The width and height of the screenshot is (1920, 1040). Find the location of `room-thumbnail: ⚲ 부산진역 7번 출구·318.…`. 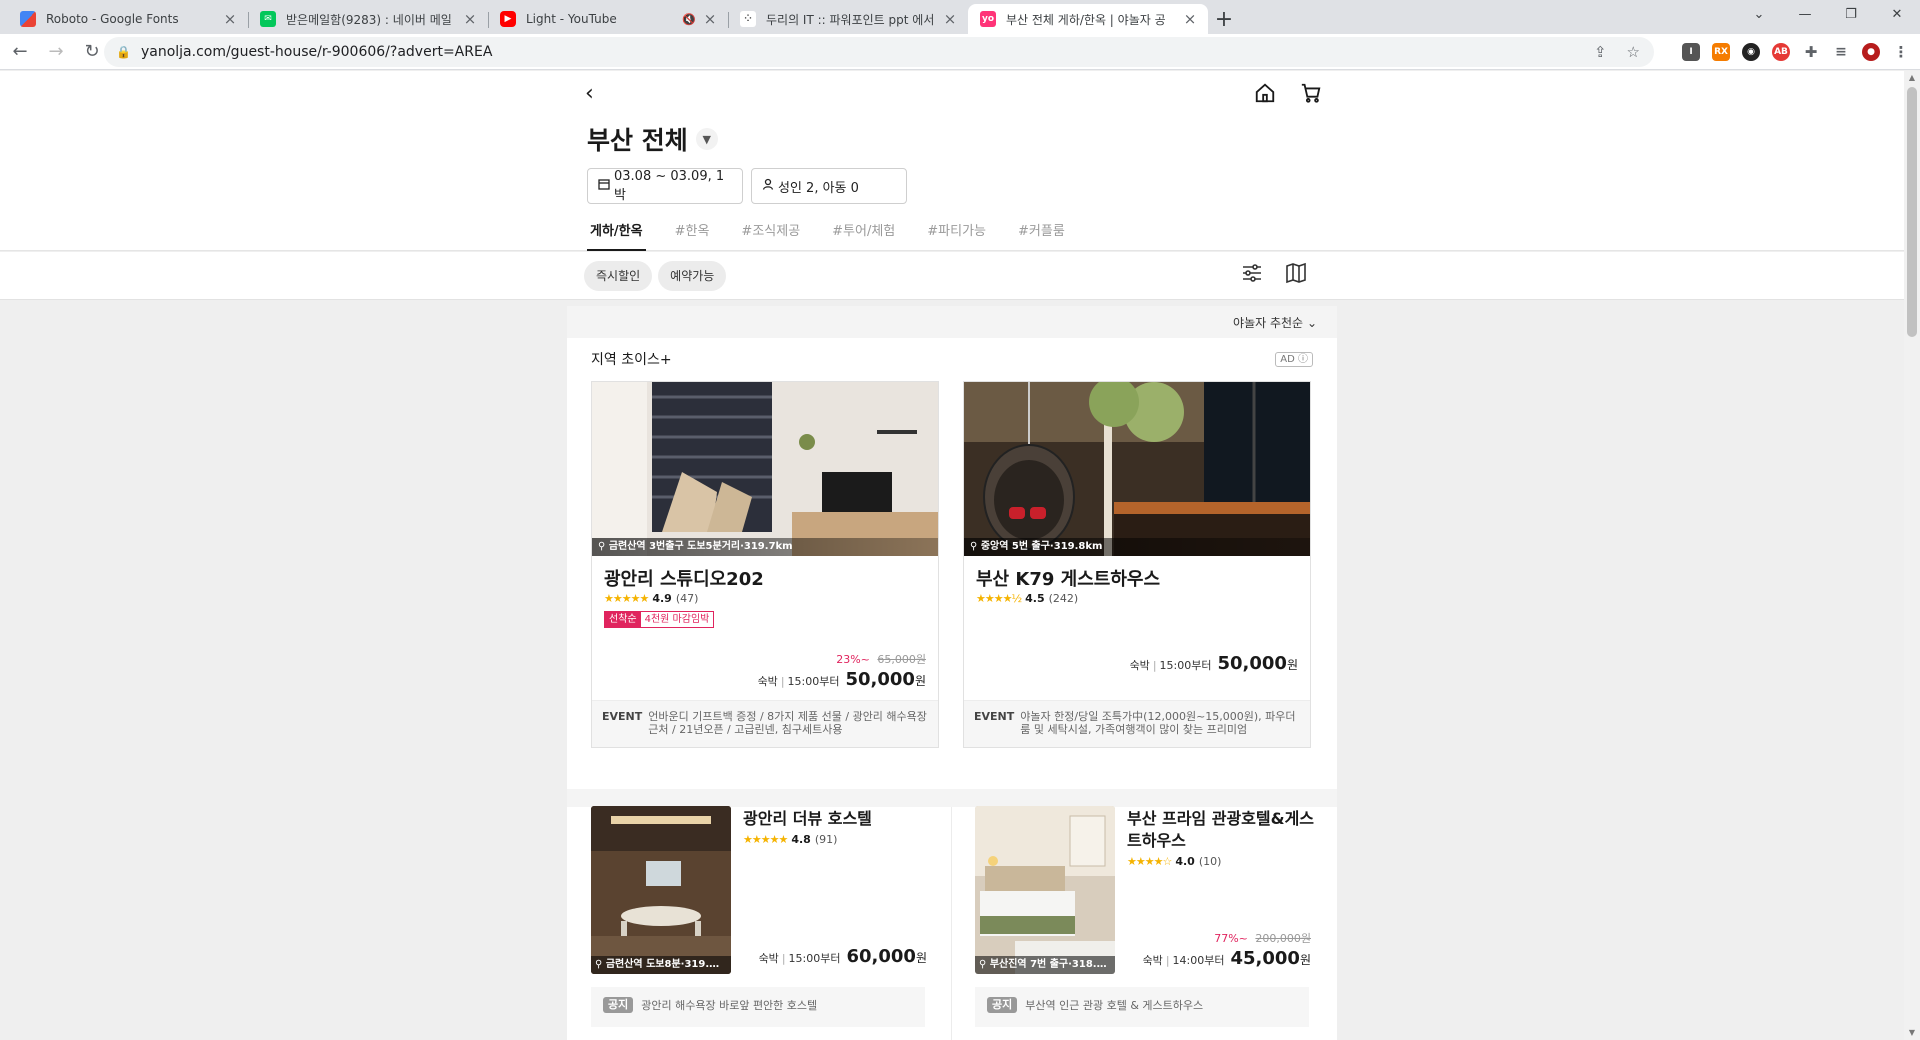

room-thumbnail: ⚲ 부산진역 7번 출구·318.… is located at coordinates (1045, 890).